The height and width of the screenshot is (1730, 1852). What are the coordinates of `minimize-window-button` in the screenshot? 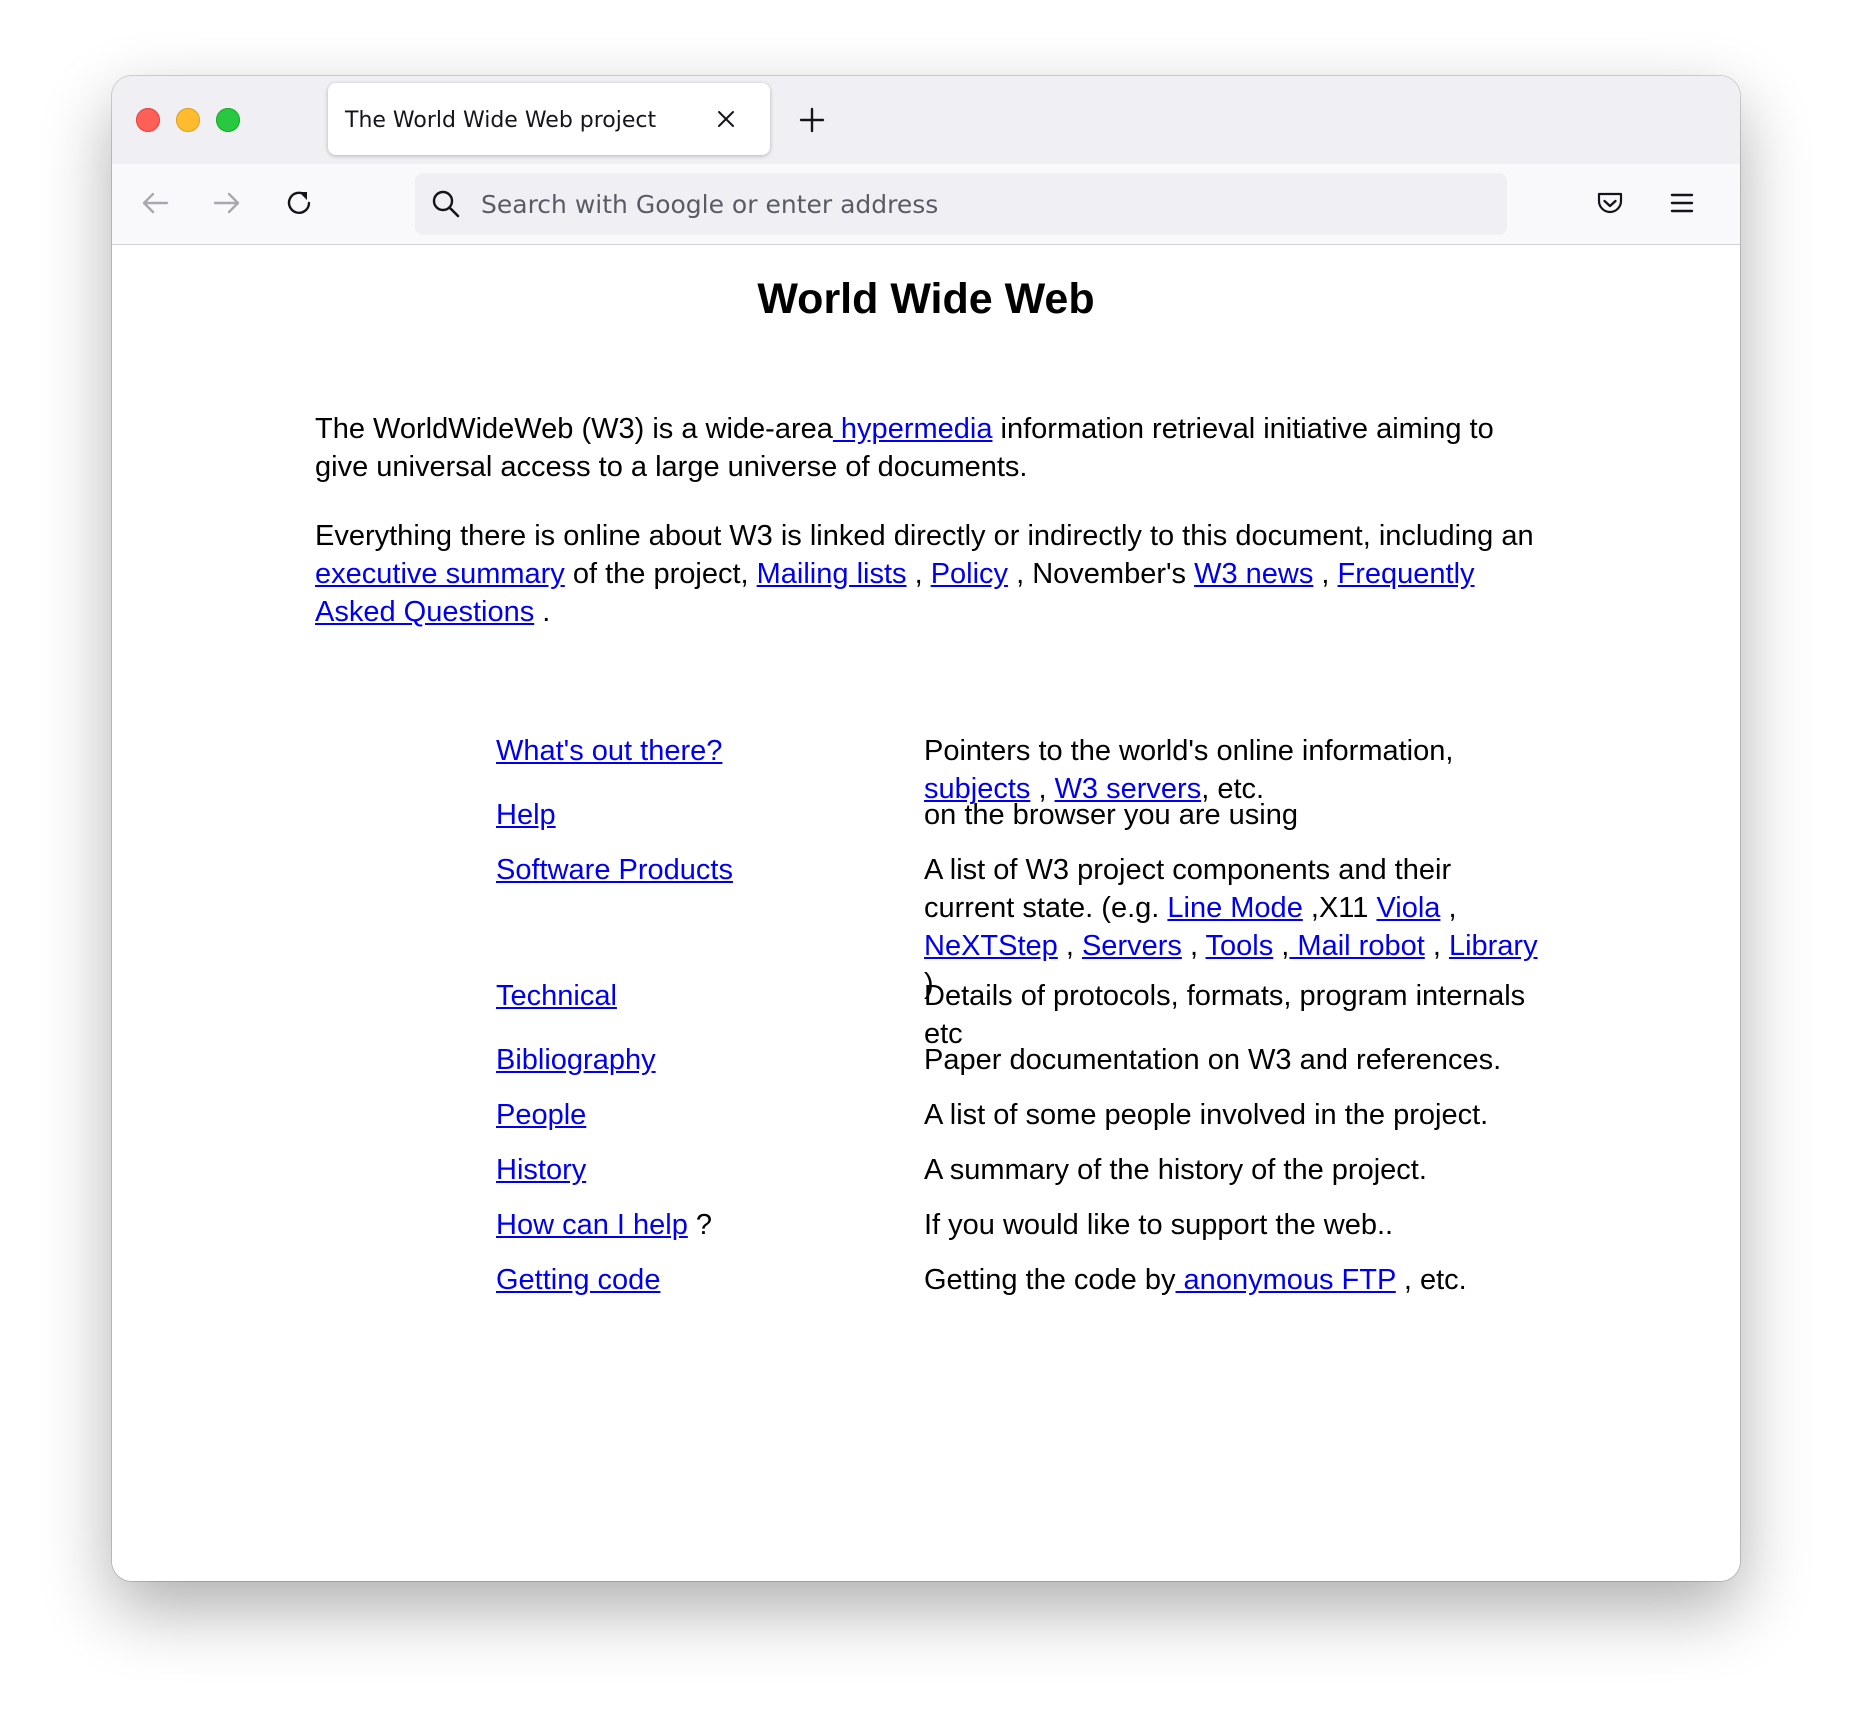 It's located at (188, 120).